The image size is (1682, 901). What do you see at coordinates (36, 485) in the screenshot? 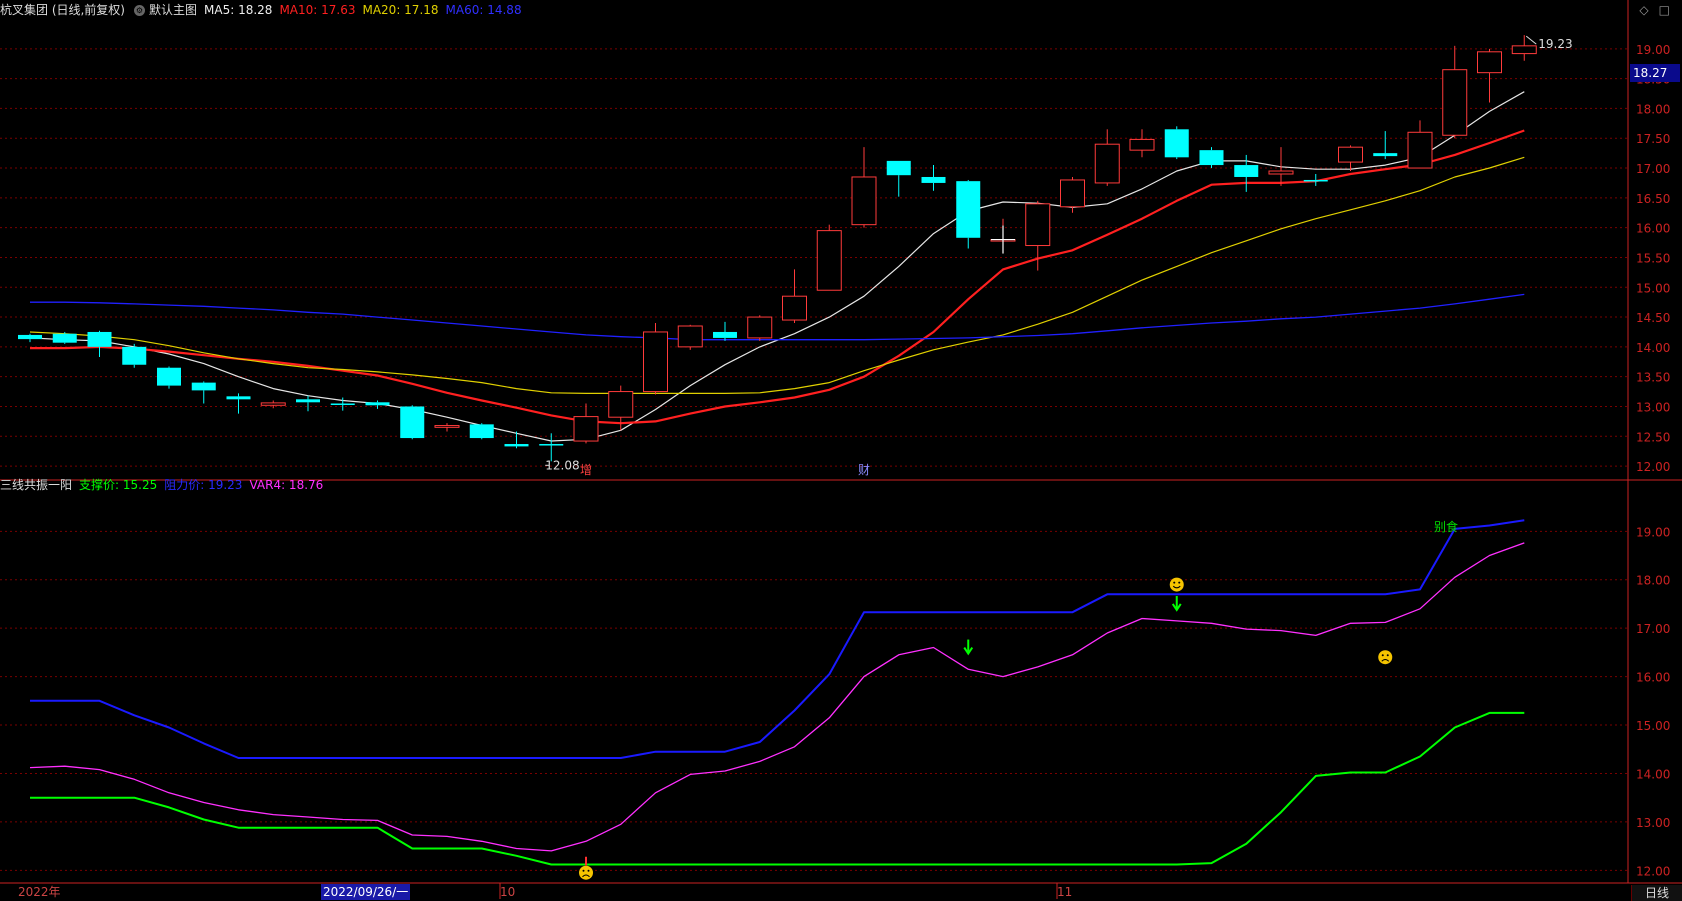
I see `indicator-name: 三线共振一阳` at bounding box center [36, 485].